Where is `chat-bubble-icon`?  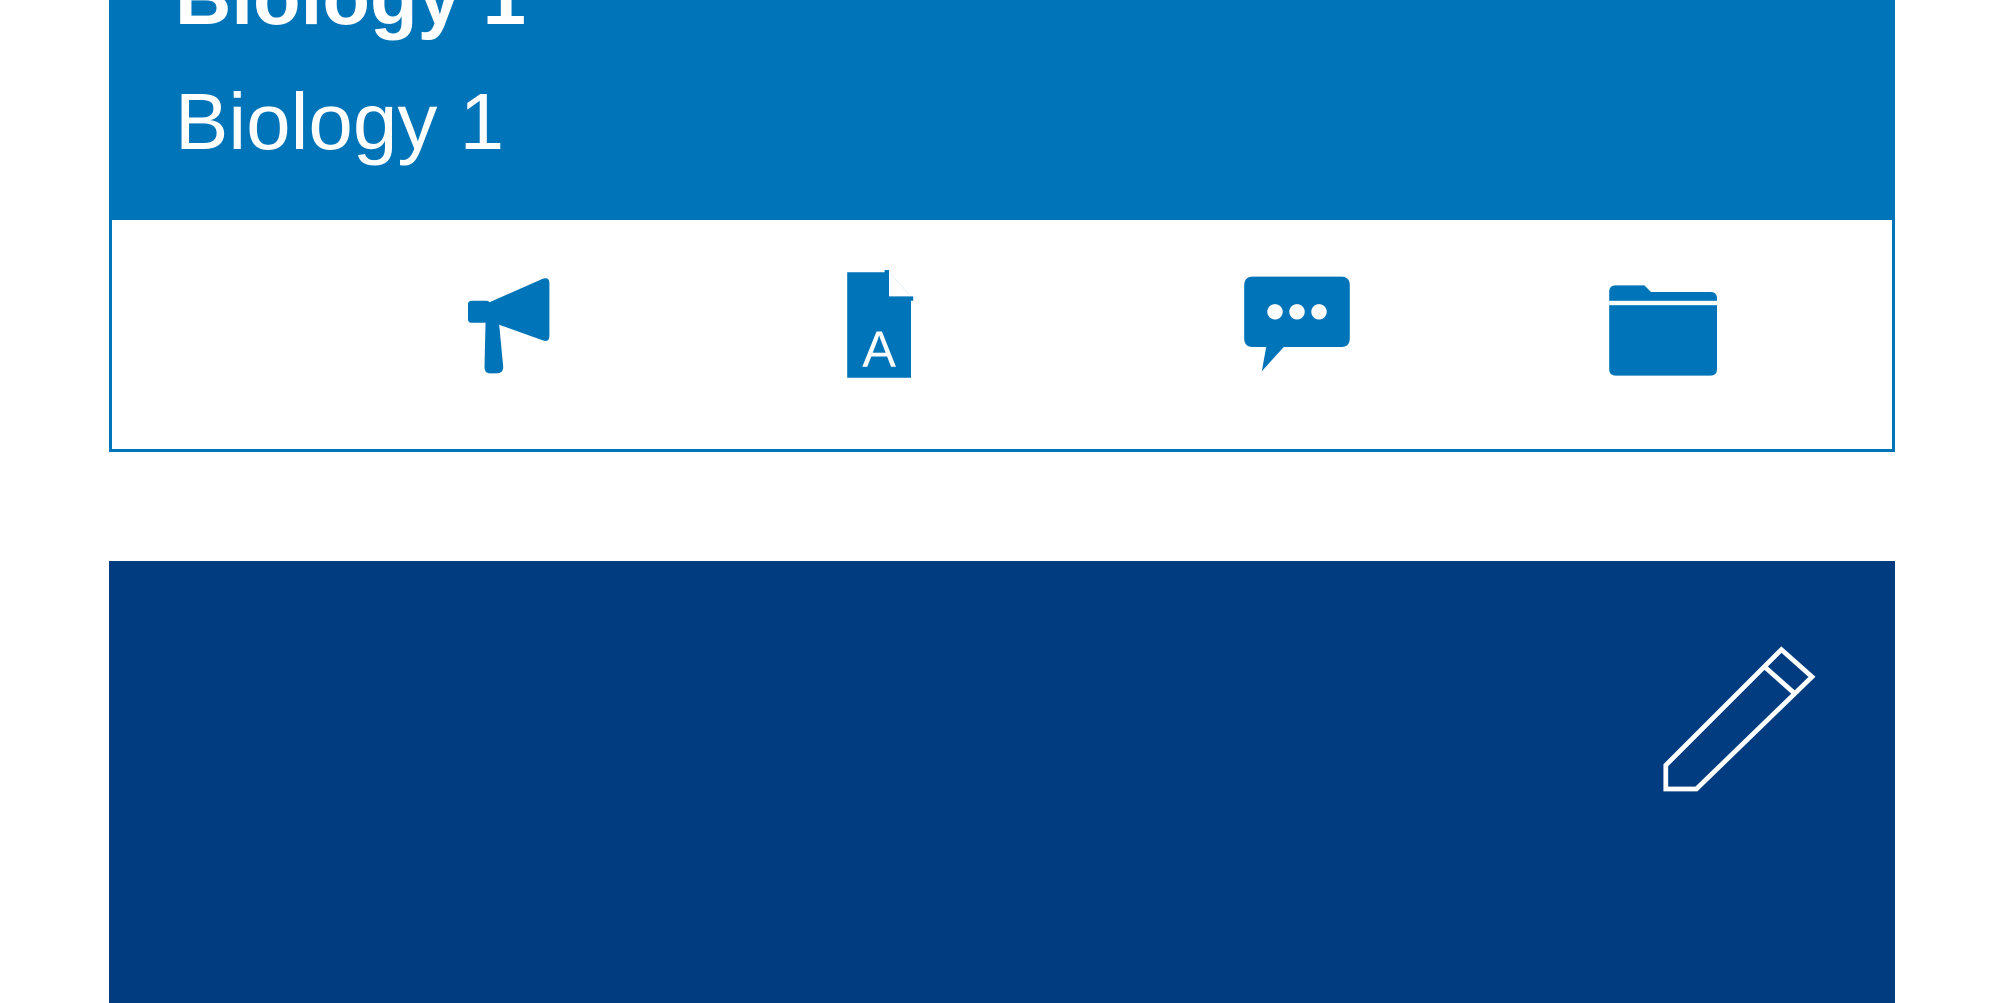
chat-bubble-icon is located at coordinates (1297, 325).